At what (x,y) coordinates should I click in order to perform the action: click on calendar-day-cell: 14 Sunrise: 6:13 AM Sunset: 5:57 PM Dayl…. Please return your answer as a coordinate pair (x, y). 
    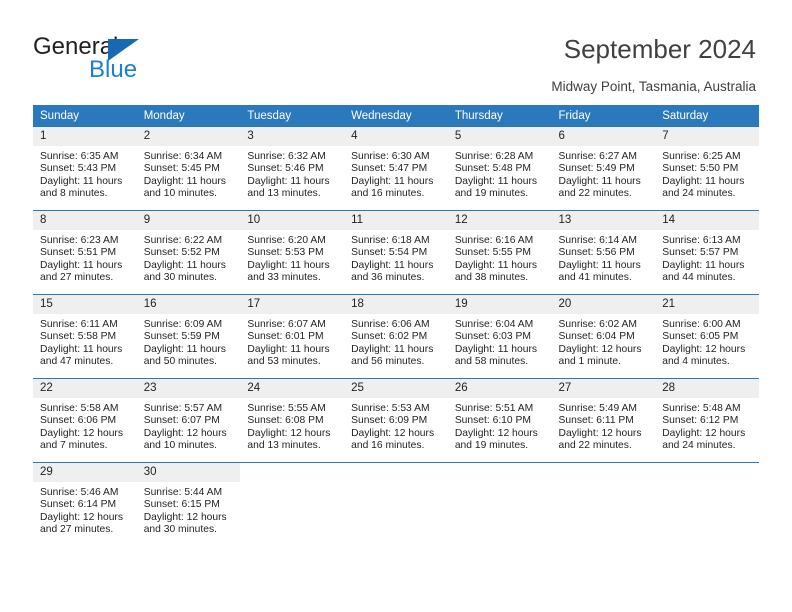
    Looking at the image, I should click on (707, 252).